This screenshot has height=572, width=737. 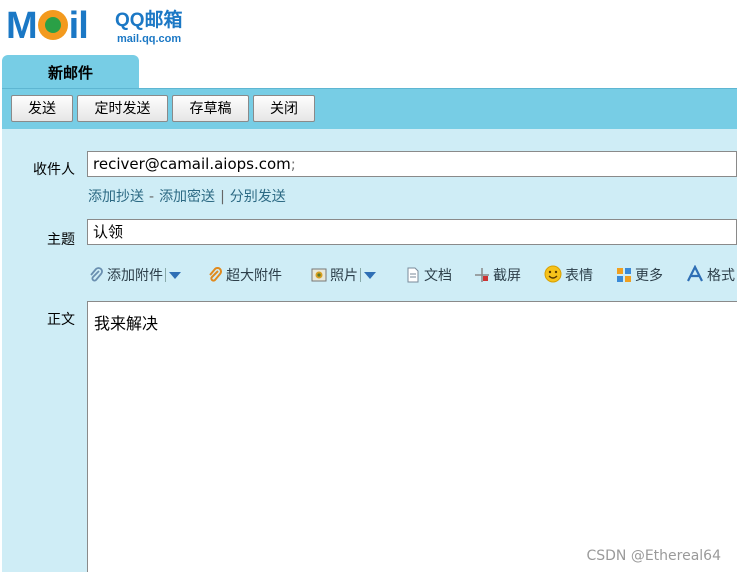 I want to click on attachment-toolbar: 添加附件 超大附件 照片 文档 截屏 表情 更多 格式, so click(x=412, y=276).